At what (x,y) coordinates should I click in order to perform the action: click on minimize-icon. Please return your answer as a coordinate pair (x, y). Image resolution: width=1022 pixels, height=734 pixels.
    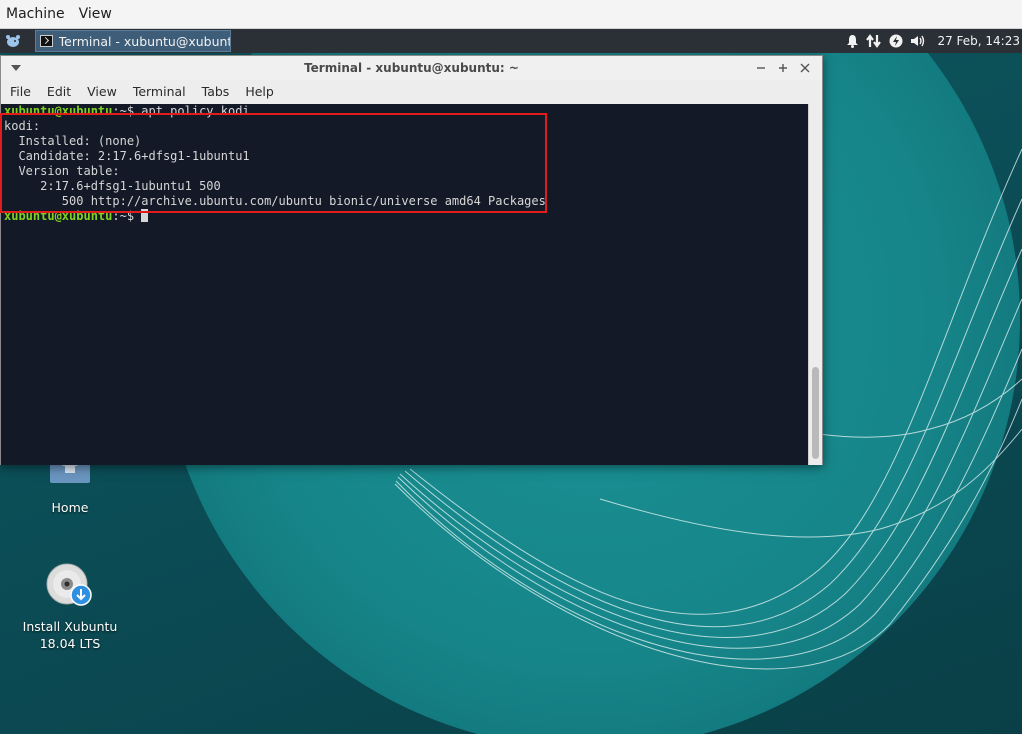
    Looking at the image, I should click on (761, 68).